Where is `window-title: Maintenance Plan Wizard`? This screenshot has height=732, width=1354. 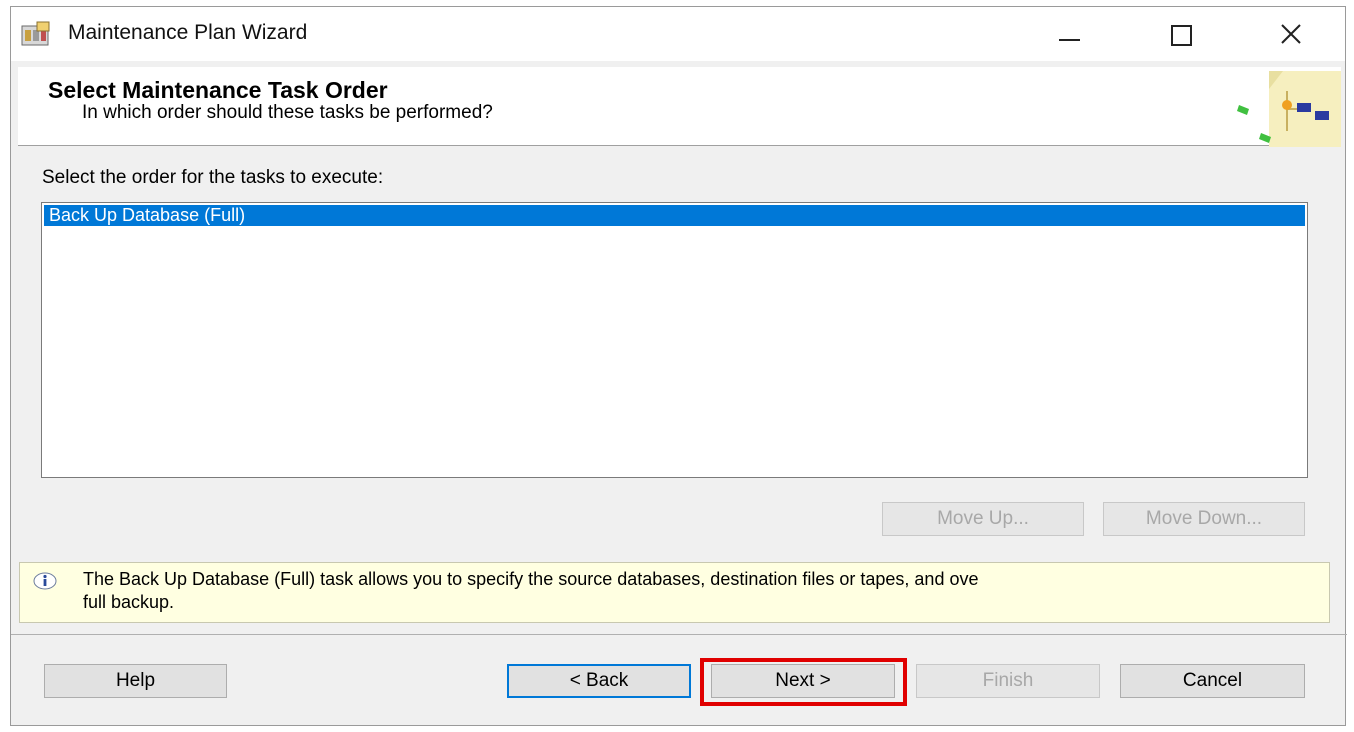 window-title: Maintenance Plan Wizard is located at coordinates (188, 32).